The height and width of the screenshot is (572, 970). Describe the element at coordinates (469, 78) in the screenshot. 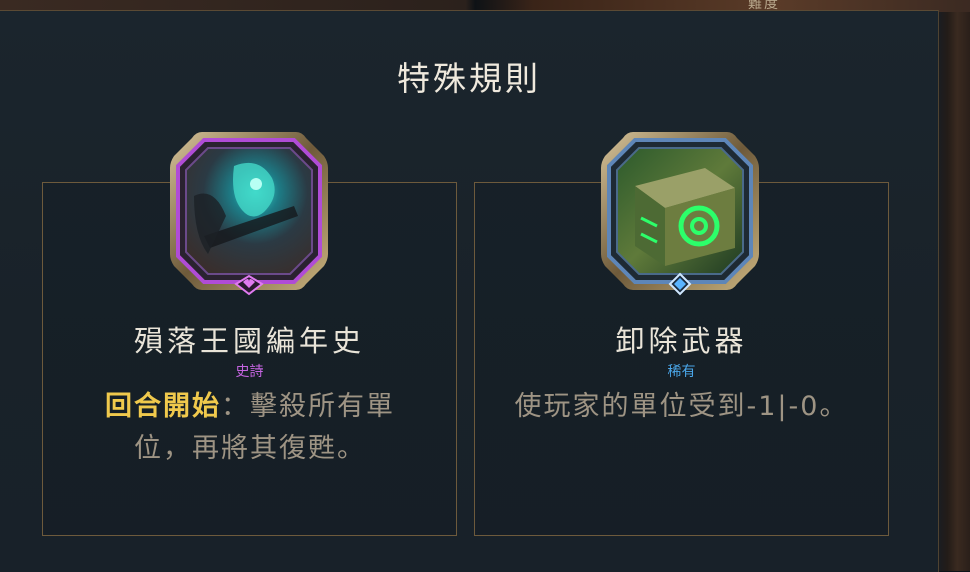

I see `panel-title: 特殊規則` at that location.